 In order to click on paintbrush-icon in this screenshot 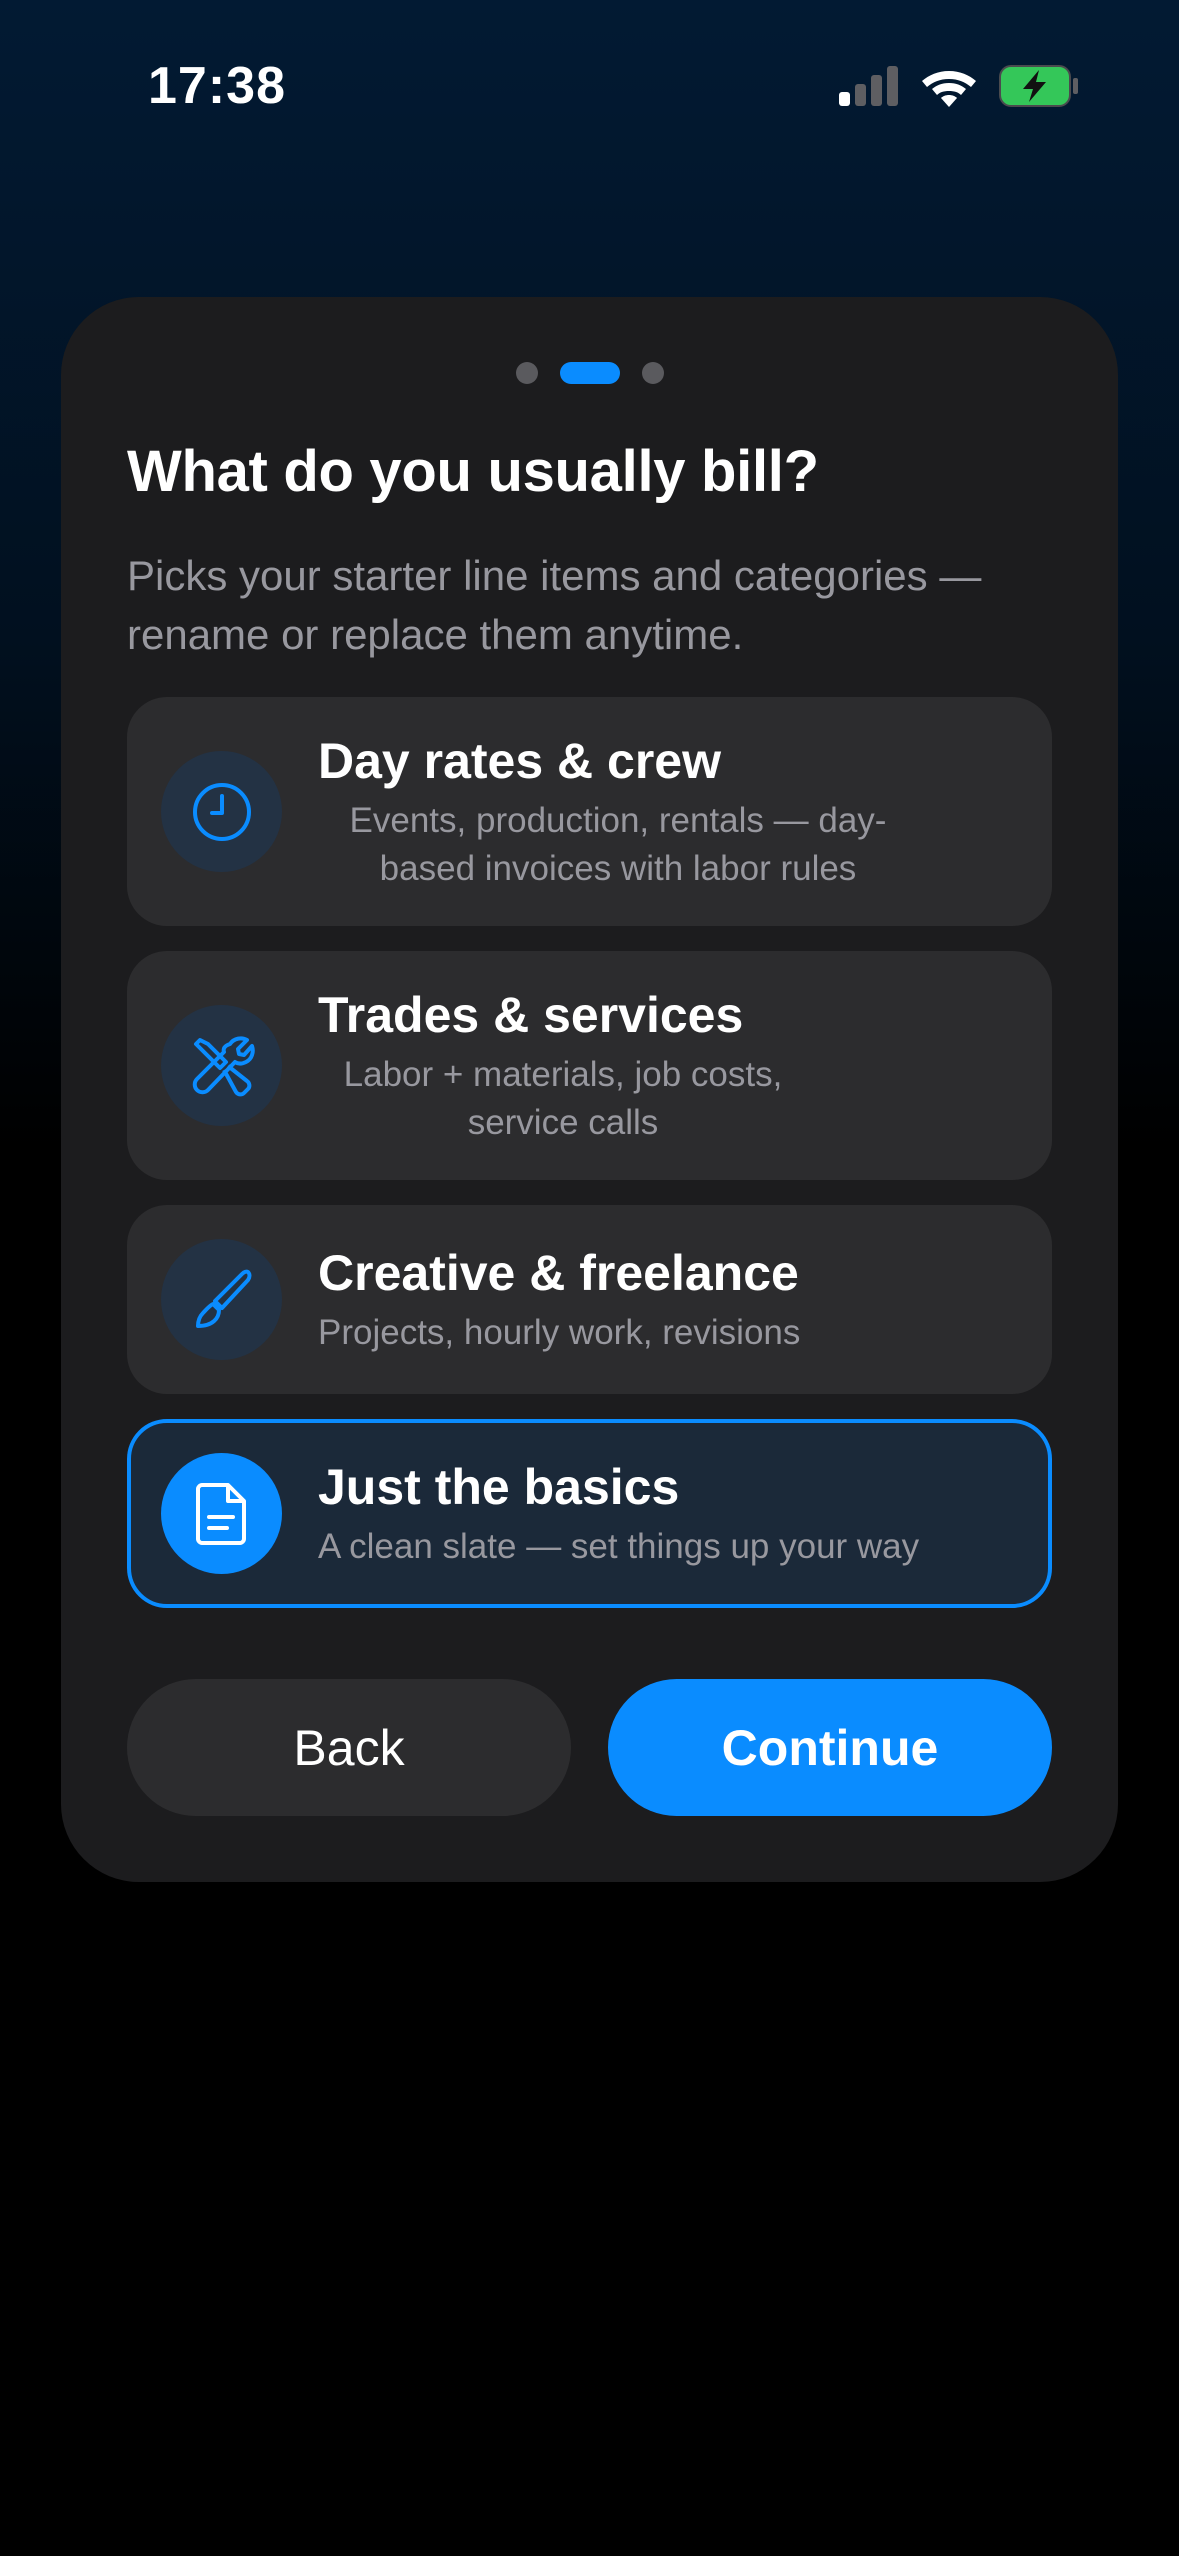, I will do `click(223, 1298)`.